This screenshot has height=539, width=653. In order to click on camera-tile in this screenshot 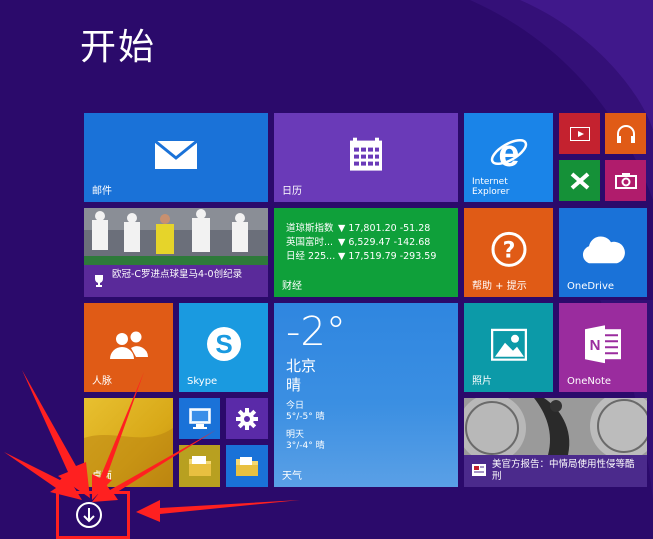, I will do `click(625, 180)`.